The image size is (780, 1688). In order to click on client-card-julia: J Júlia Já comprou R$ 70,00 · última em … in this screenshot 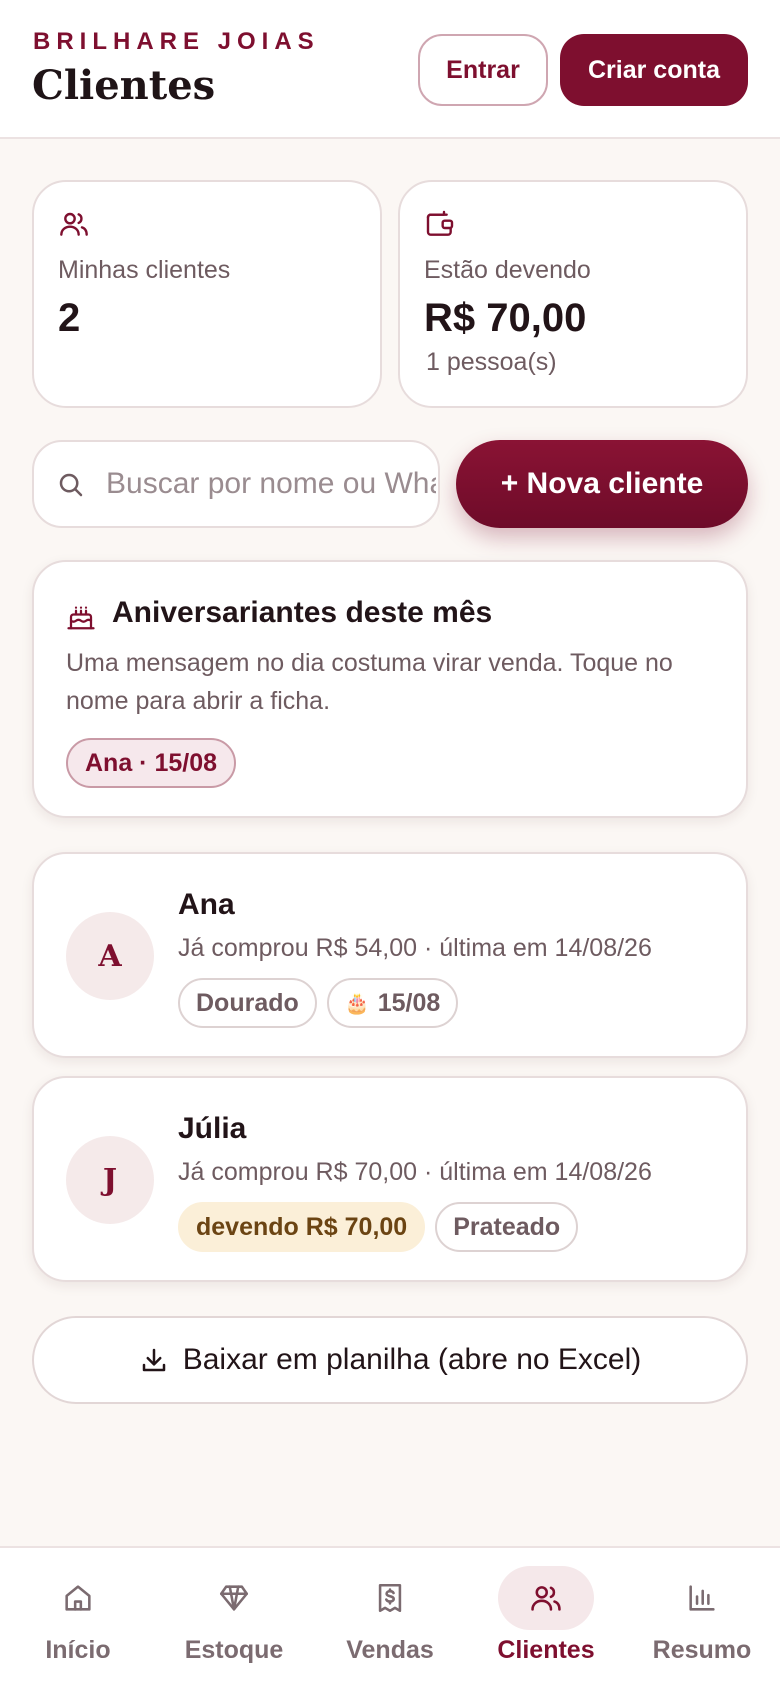, I will do `click(390, 1179)`.